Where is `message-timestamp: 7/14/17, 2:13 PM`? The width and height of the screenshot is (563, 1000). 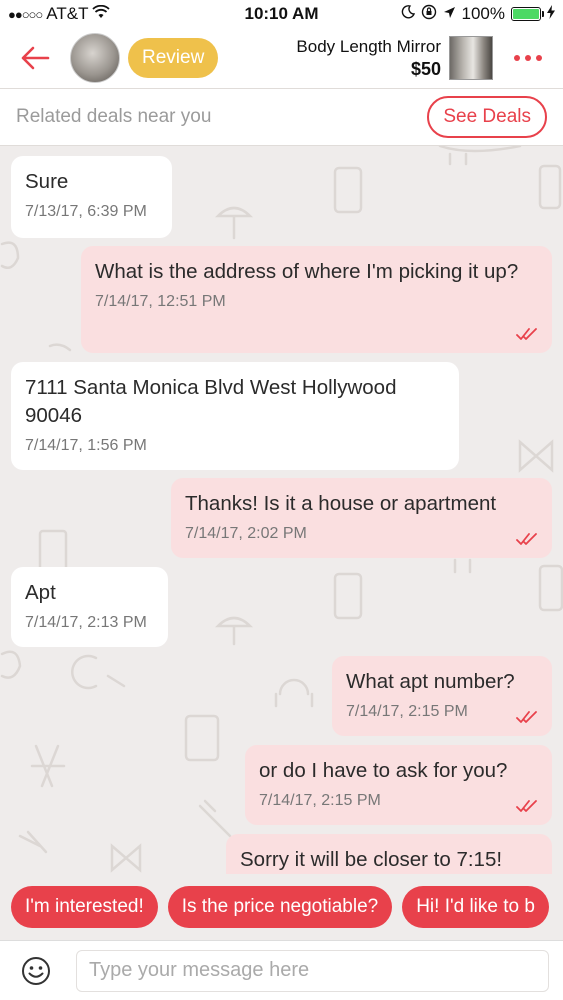 message-timestamp: 7/14/17, 2:13 PM is located at coordinates (86, 622).